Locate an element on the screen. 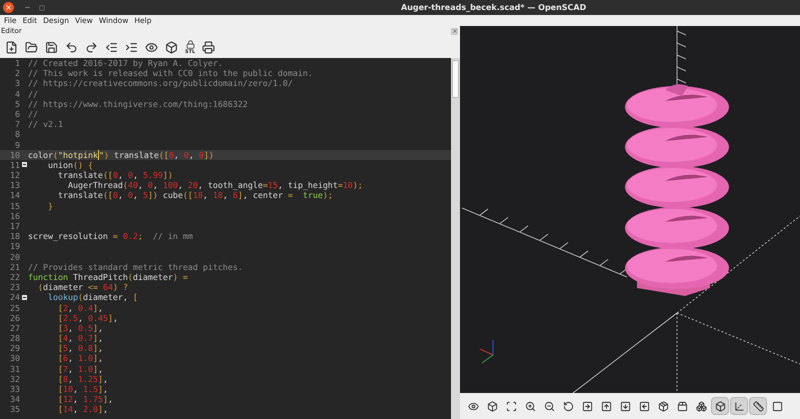 The width and height of the screenshot is (800, 419). axes-icon is located at coordinates (739, 406).